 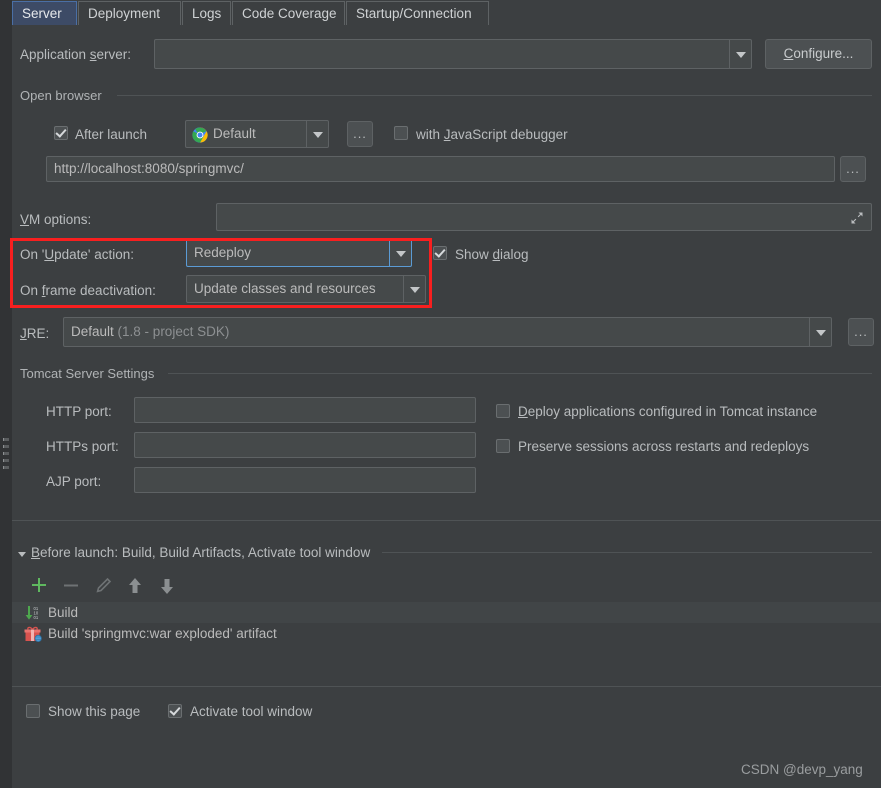 What do you see at coordinates (223, 252) in the screenshot?
I see `on-update-action-value: Redeploy` at bounding box center [223, 252].